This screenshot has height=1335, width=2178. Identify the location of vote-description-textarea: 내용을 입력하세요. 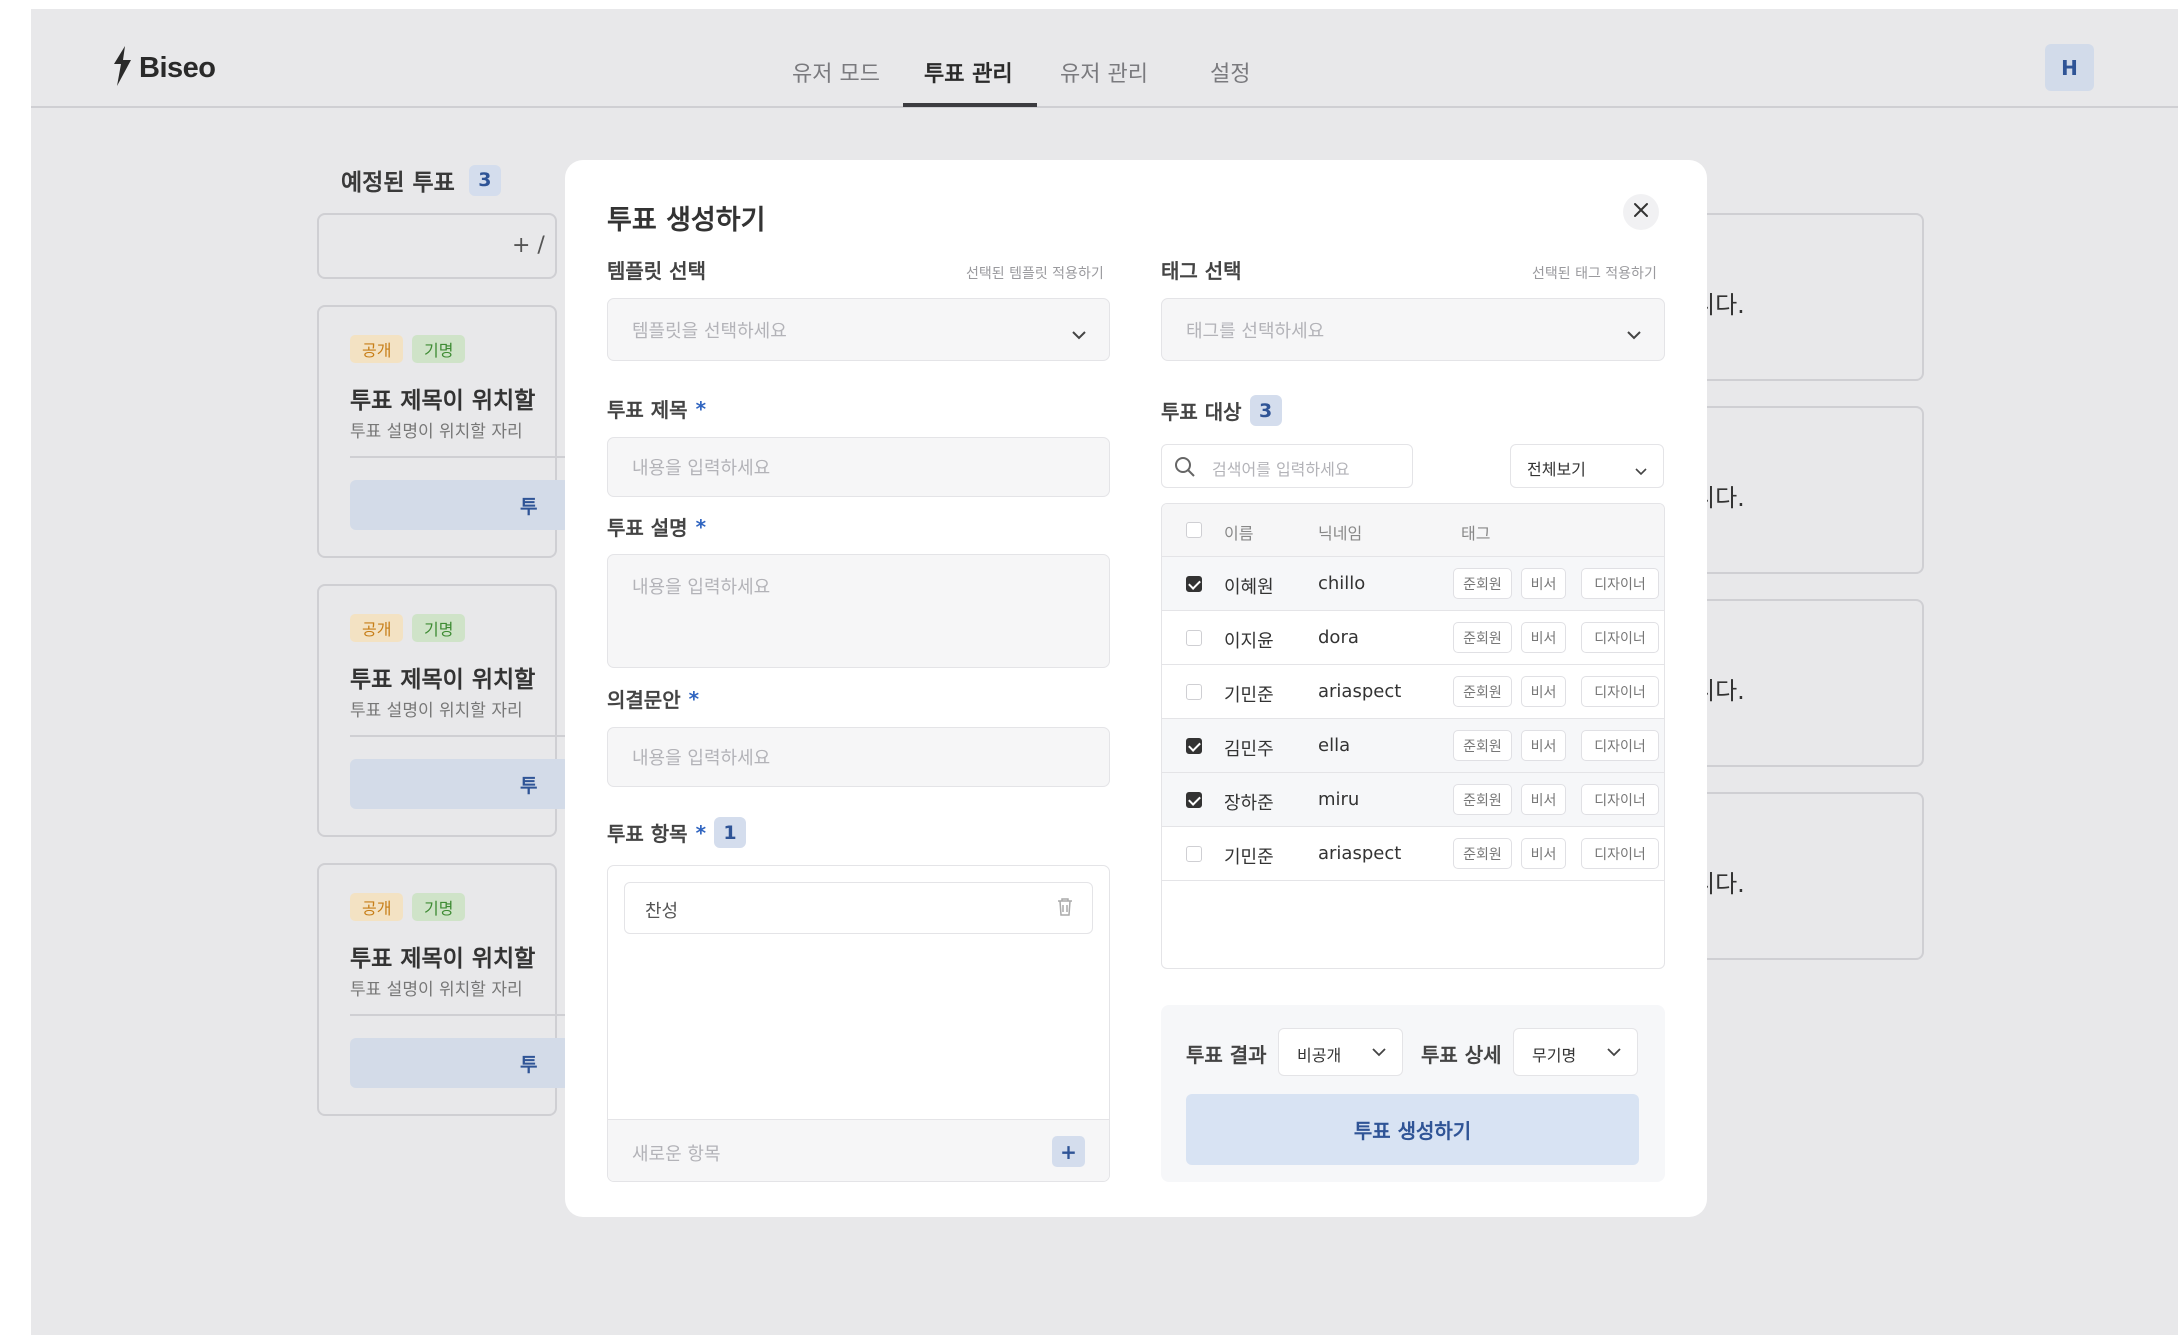
(858, 611).